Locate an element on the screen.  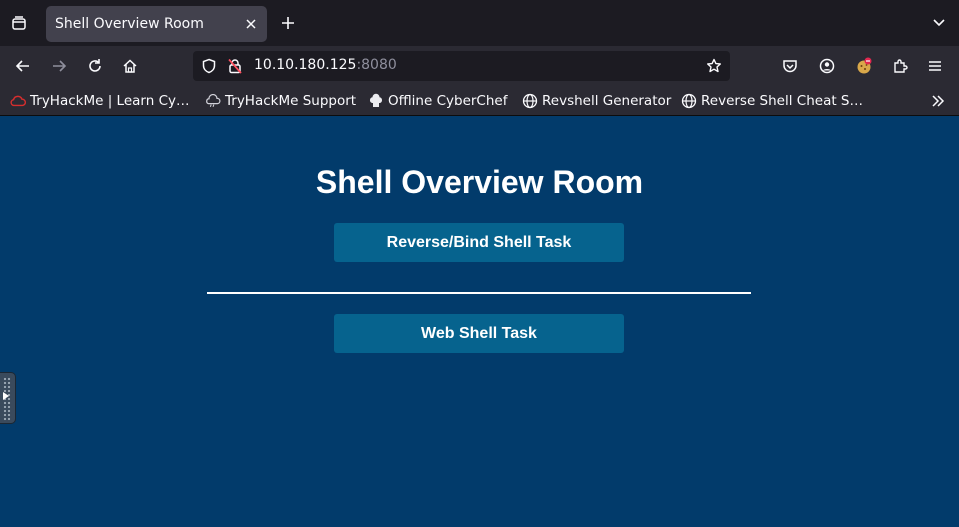
close-tab-icon is located at coordinates (251, 24).